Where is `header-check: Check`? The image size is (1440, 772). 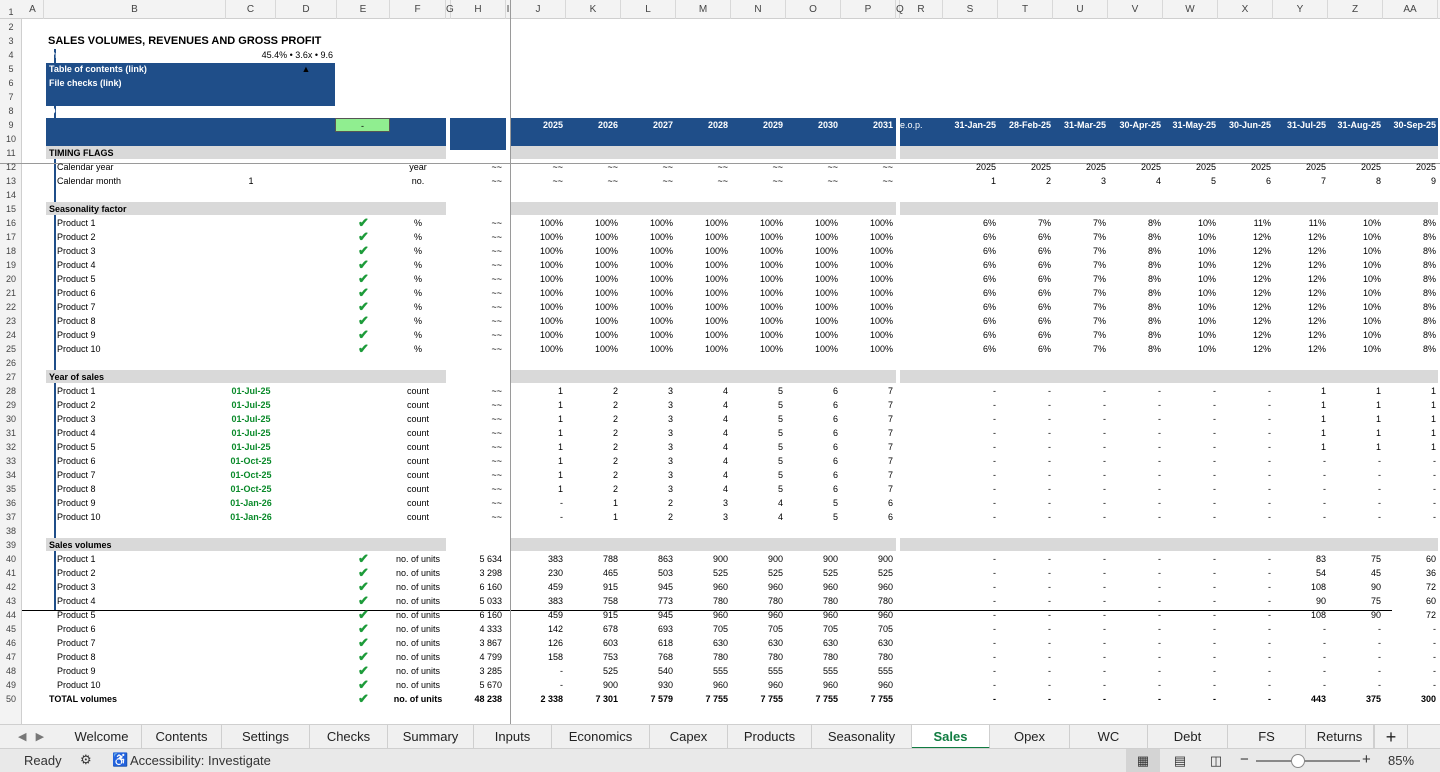
header-check: Check is located at coordinates (363, 111).